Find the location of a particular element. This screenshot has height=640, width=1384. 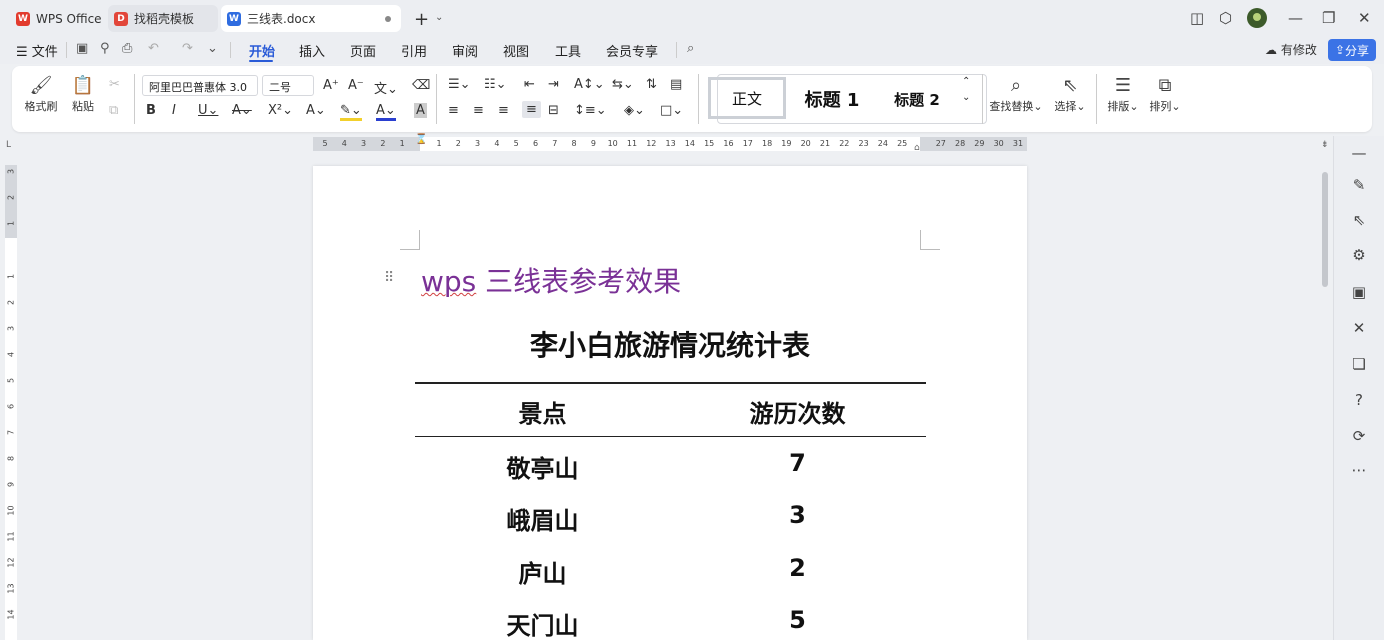

copy-icon: ⧉ is located at coordinates (113, 110).